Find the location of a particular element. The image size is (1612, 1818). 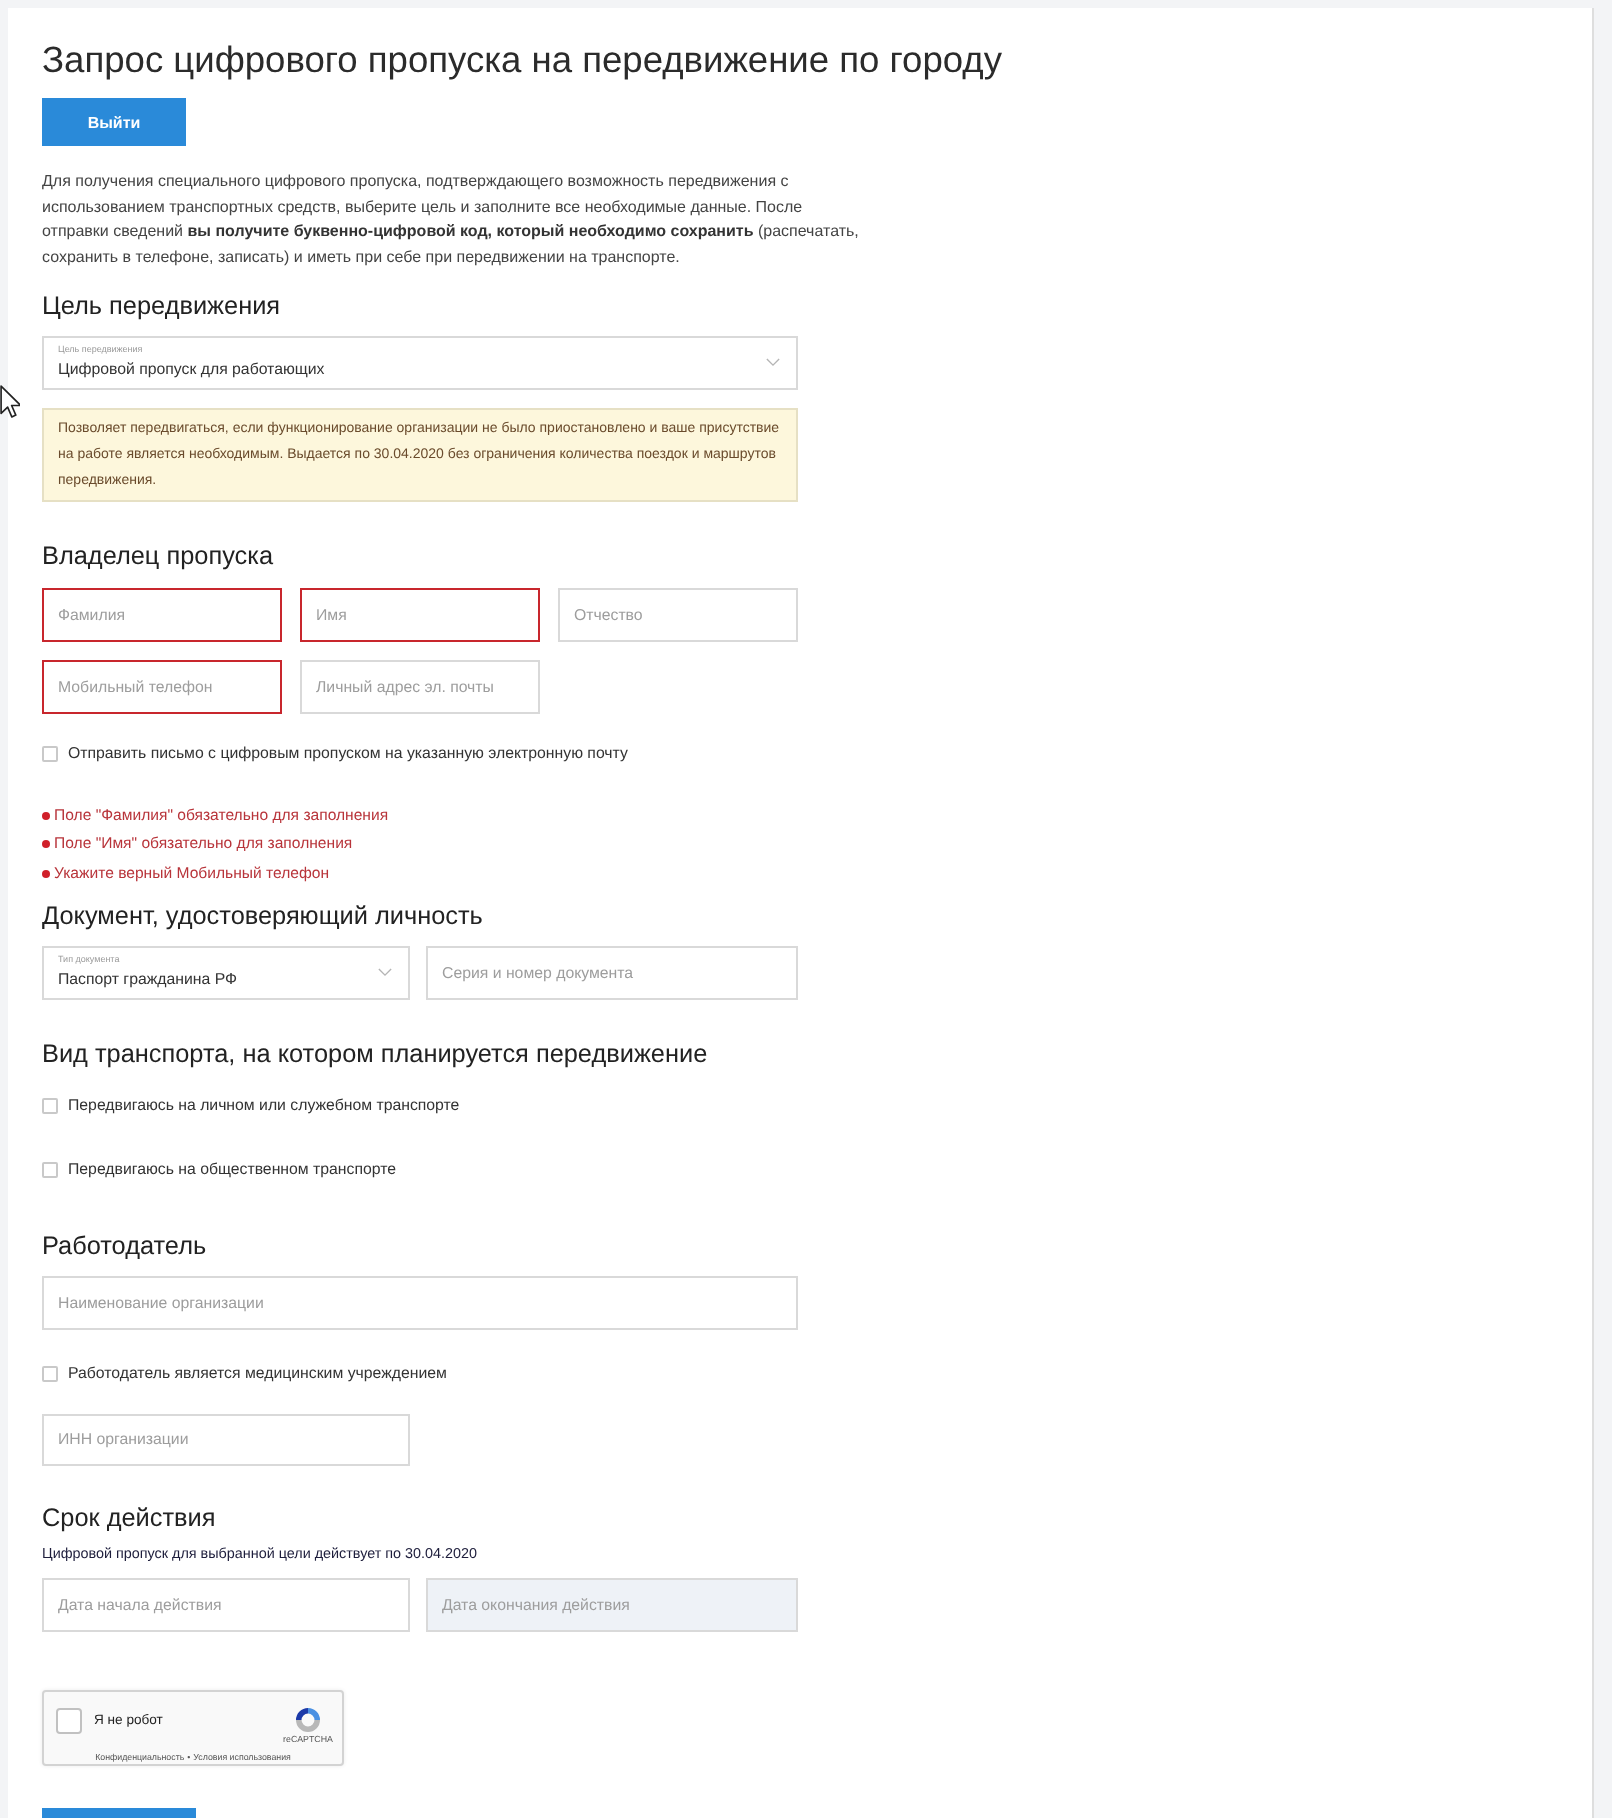

captcha-checkbox is located at coordinates (69, 1721).